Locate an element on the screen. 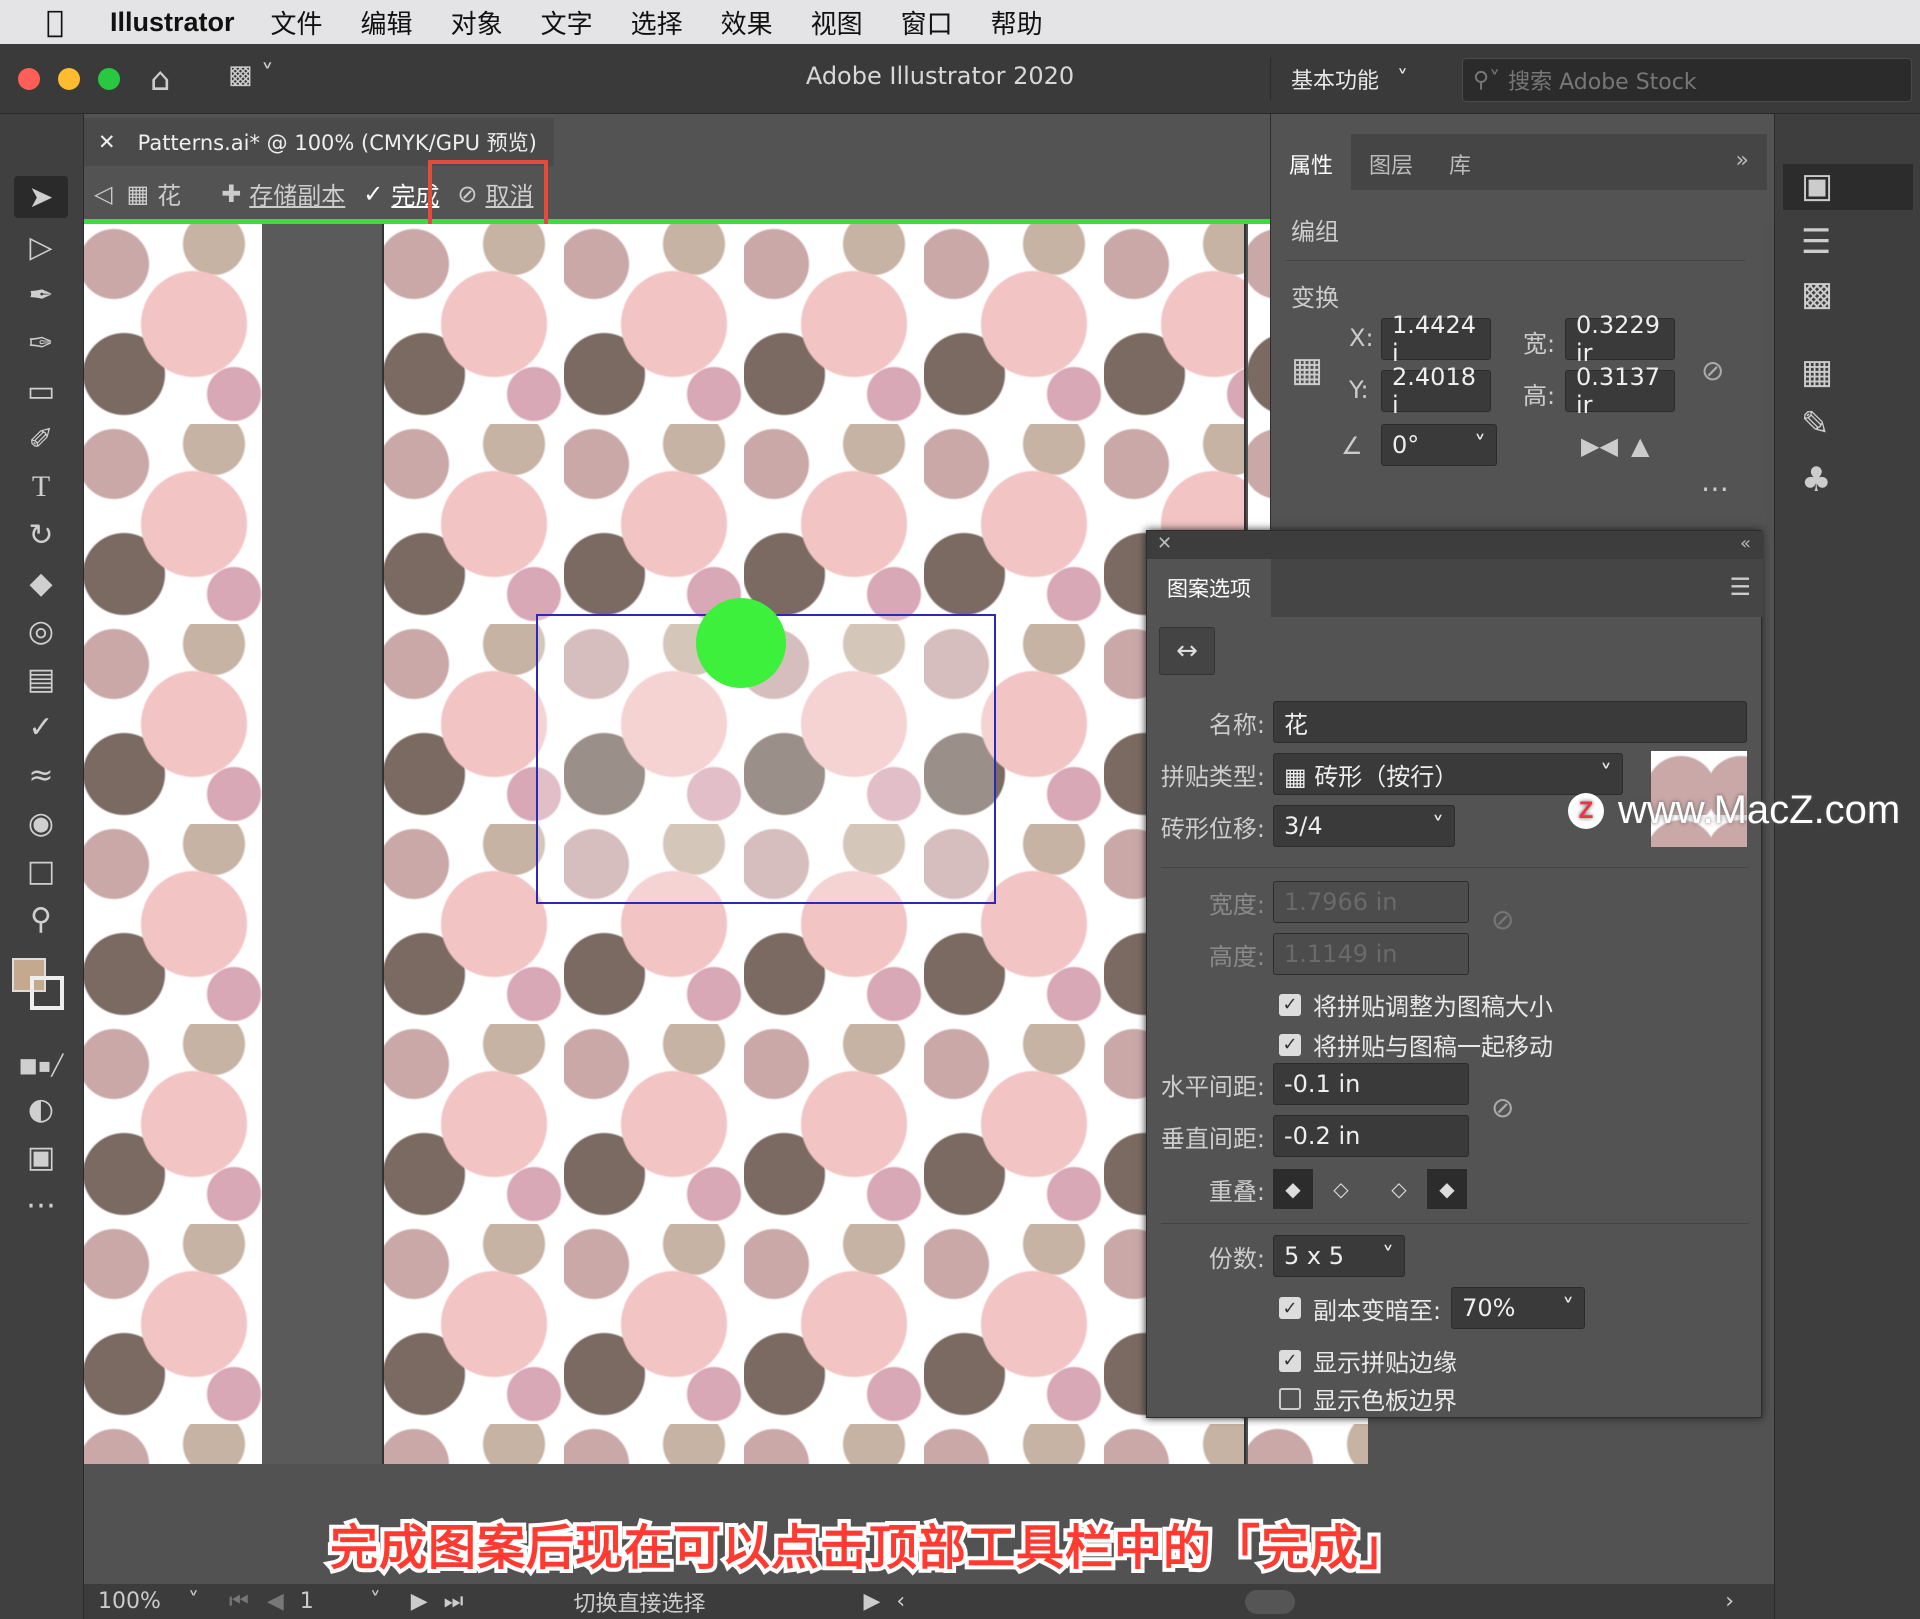 This screenshot has height=1619, width=1920. scroll-left-icon: ‹ is located at coordinates (900, 1601).